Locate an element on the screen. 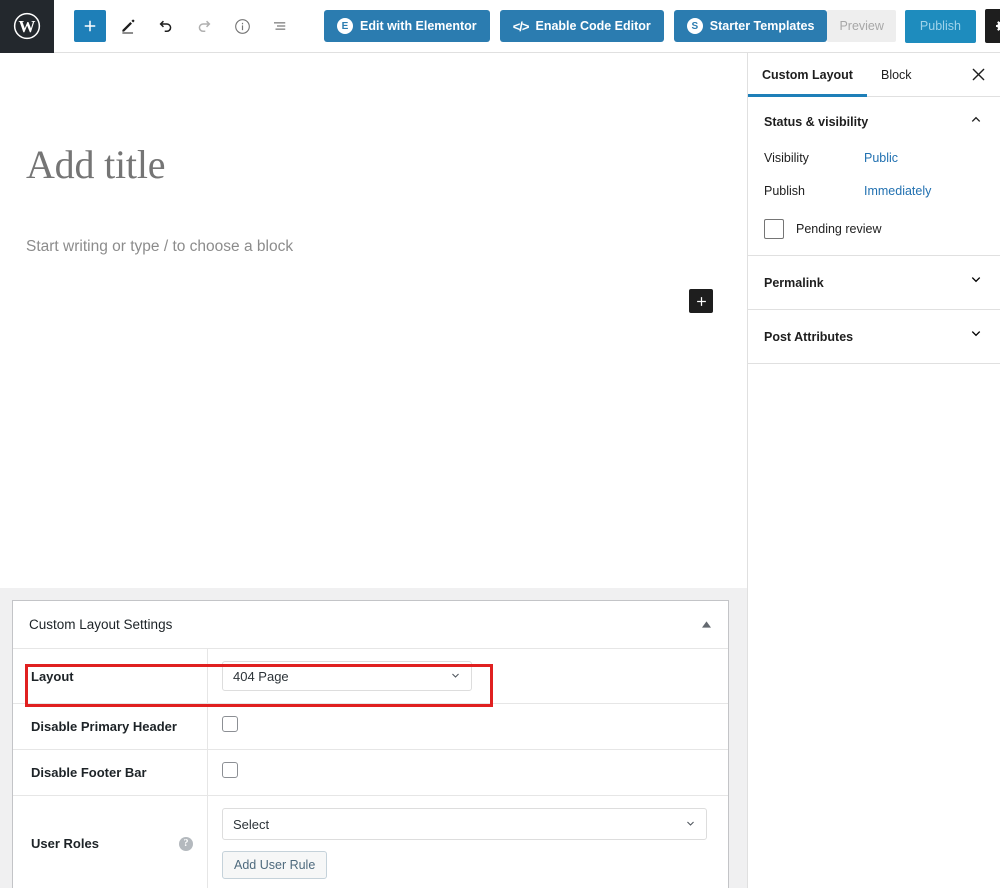 The width and height of the screenshot is (1000, 888). layout-label: Layout is located at coordinates (110, 676).